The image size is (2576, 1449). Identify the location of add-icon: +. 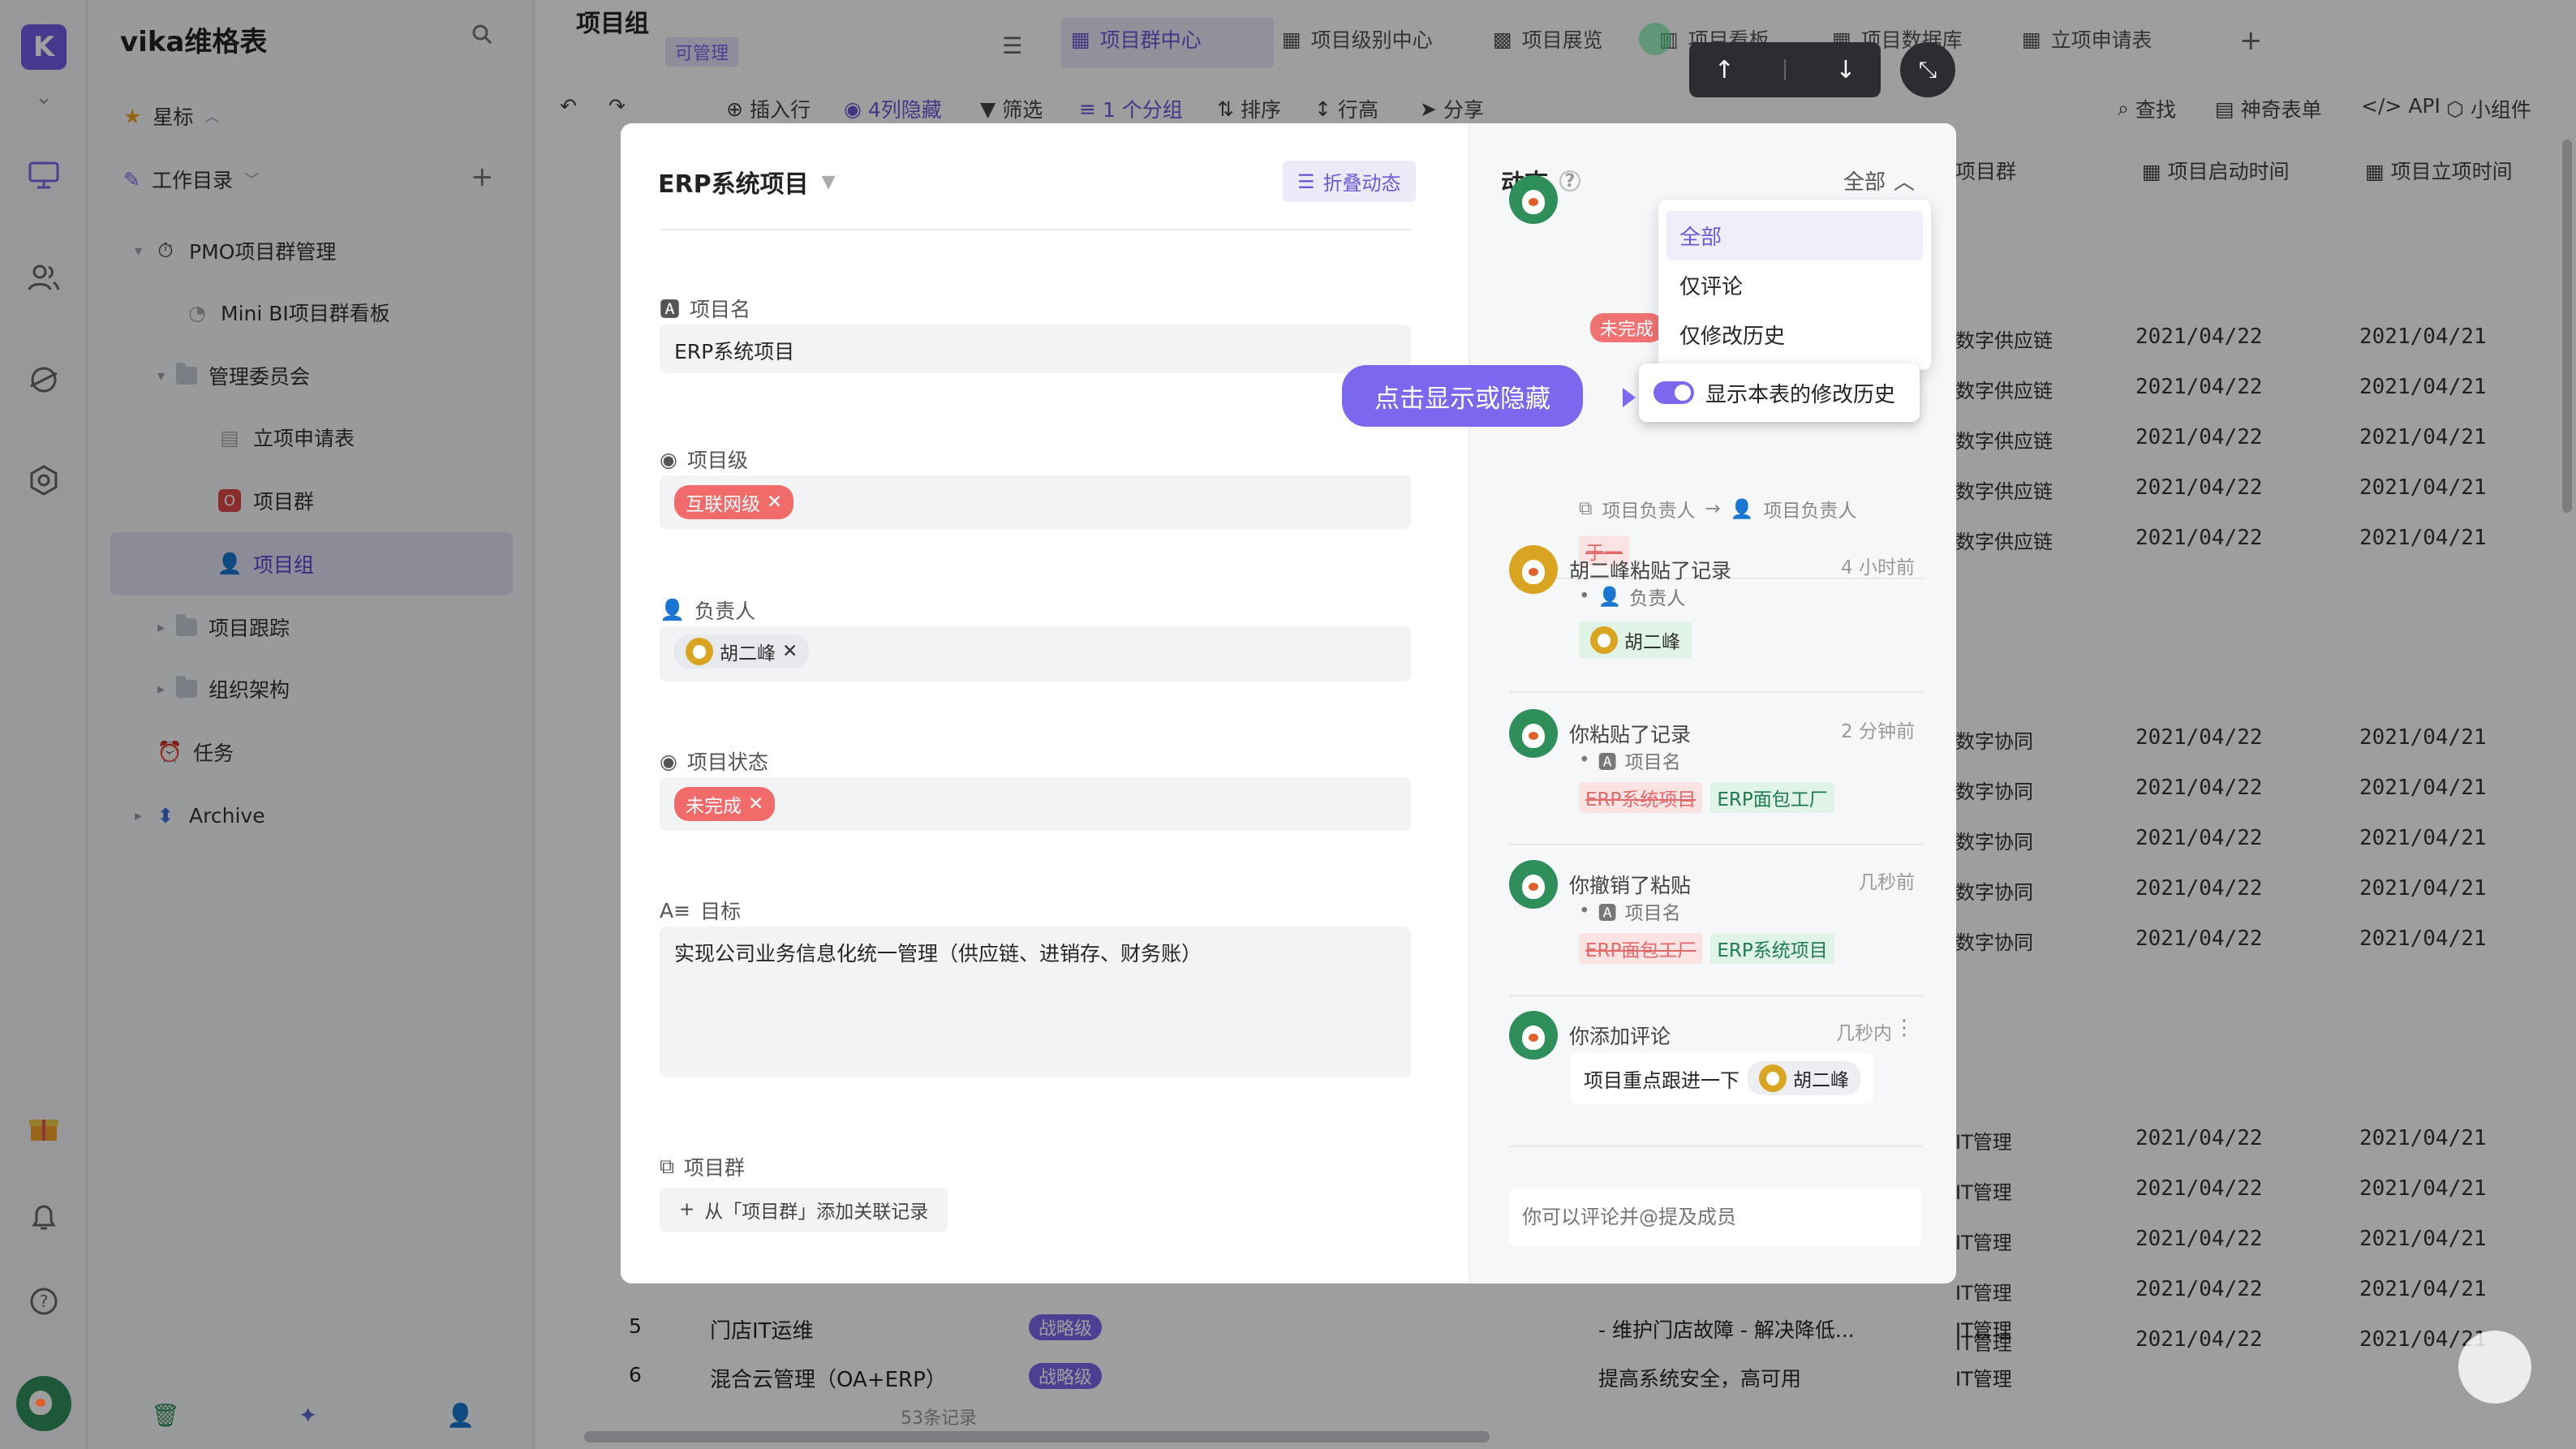
(687, 1209).